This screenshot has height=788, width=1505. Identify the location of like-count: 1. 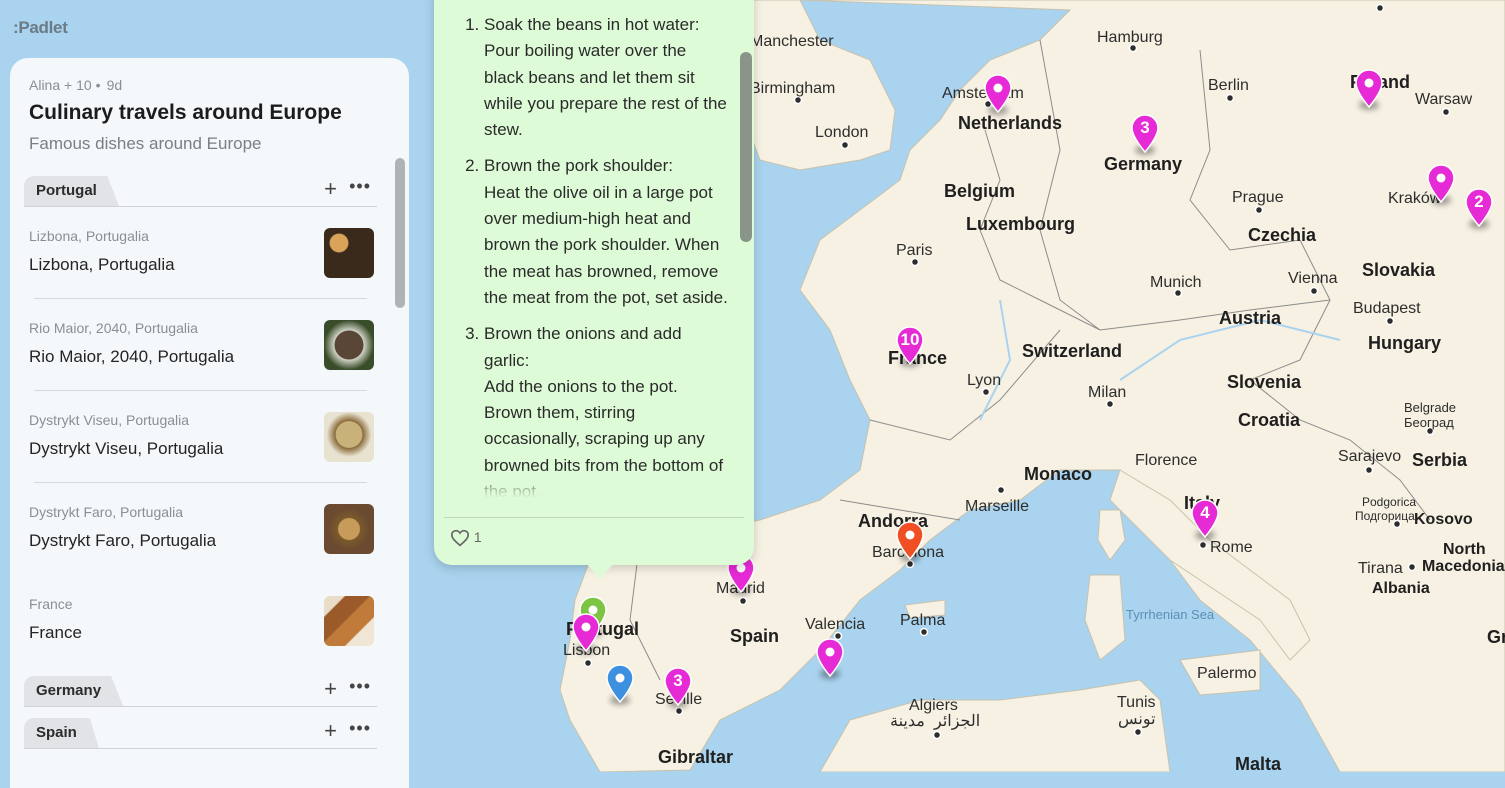
(477, 537).